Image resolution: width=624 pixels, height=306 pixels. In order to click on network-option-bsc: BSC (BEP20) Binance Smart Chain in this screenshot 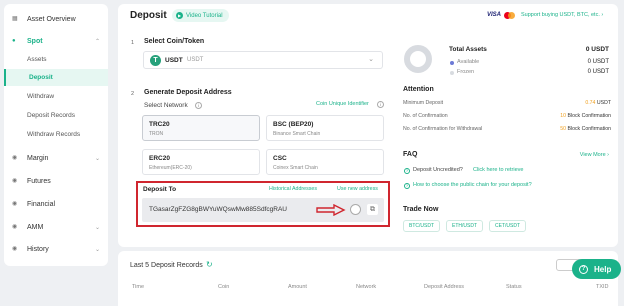, I will do `click(325, 128)`.